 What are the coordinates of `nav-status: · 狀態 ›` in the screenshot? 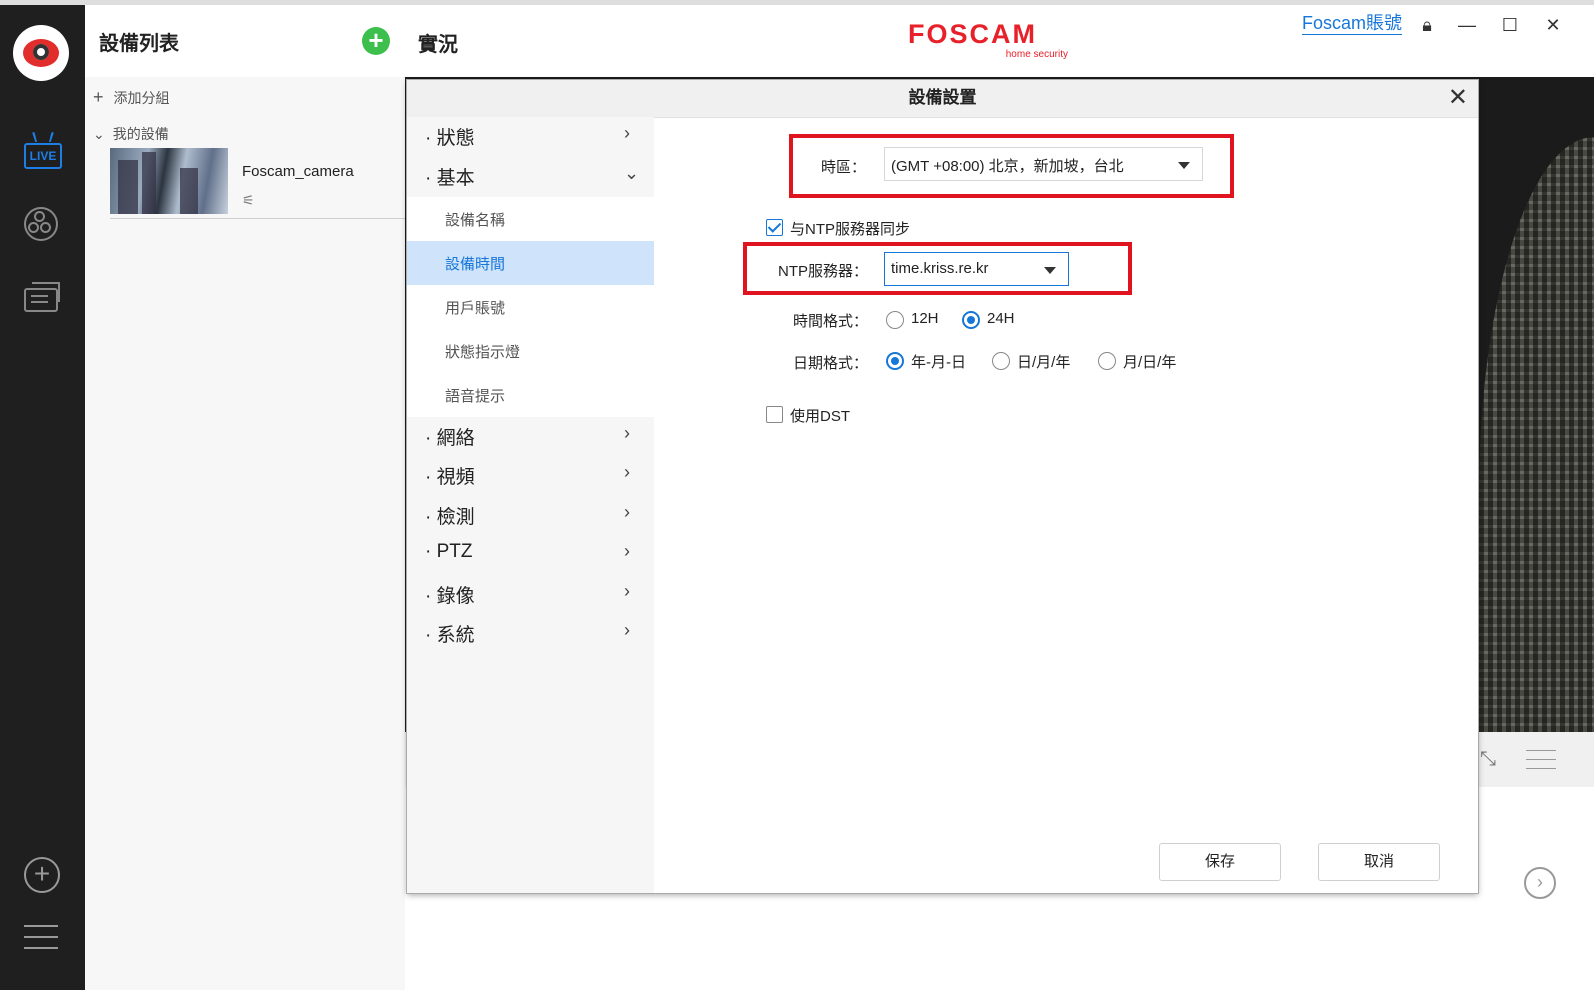 It's located at (530, 135).